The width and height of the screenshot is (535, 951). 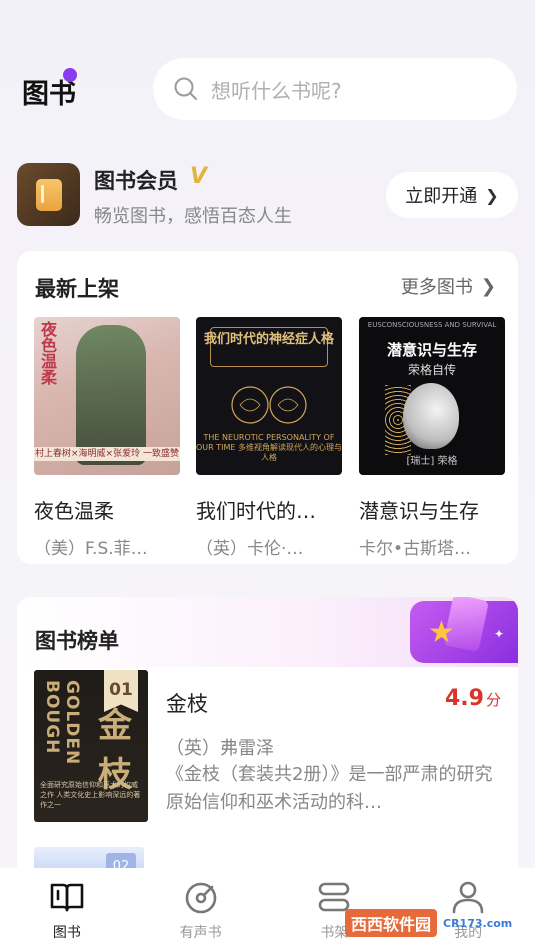 I want to click on section-title-newest: 最新上架, so click(x=77, y=289).